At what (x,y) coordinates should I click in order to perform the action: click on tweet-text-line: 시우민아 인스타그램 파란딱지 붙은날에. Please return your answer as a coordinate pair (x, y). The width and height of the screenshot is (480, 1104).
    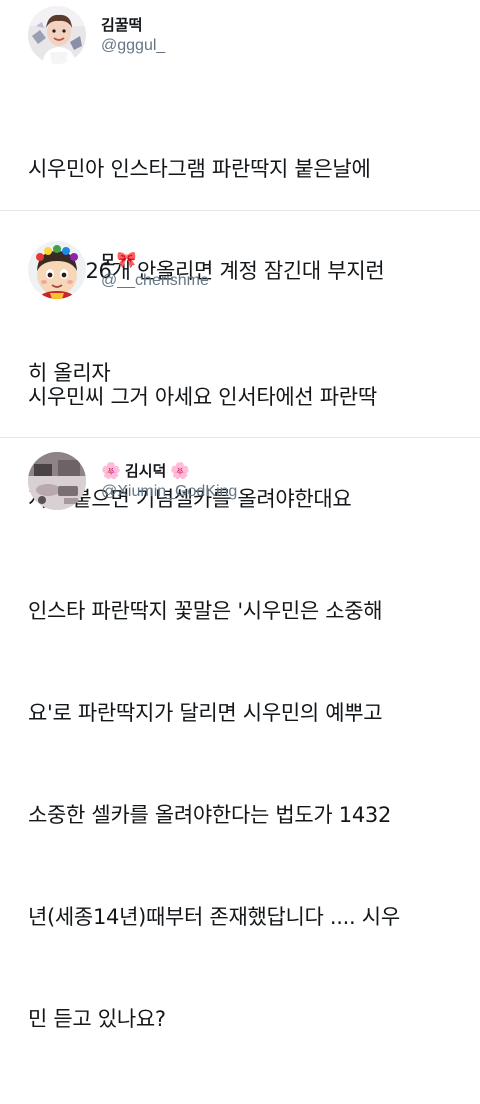
    Looking at the image, I should click on (199, 169).